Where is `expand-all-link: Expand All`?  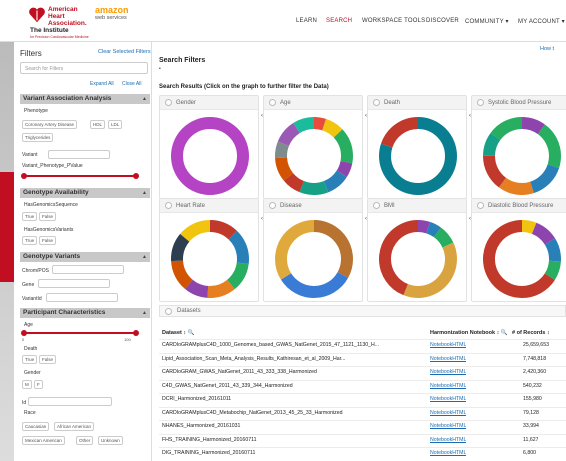 expand-all-link: Expand All is located at coordinates (102, 84).